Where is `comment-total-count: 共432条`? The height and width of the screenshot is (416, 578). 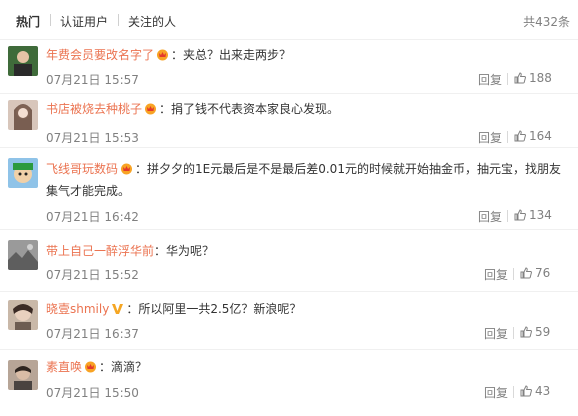 comment-total-count: 共432条 is located at coordinates (546, 22).